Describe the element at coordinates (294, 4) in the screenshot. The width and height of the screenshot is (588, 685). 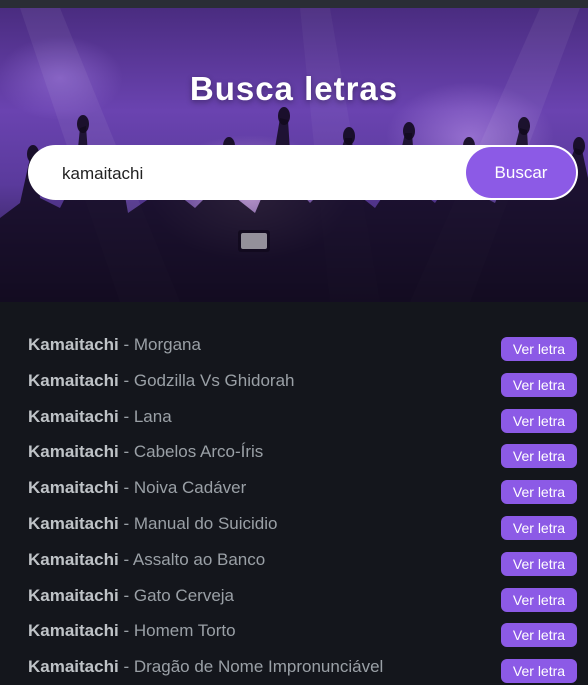
I see `top-bar` at that location.